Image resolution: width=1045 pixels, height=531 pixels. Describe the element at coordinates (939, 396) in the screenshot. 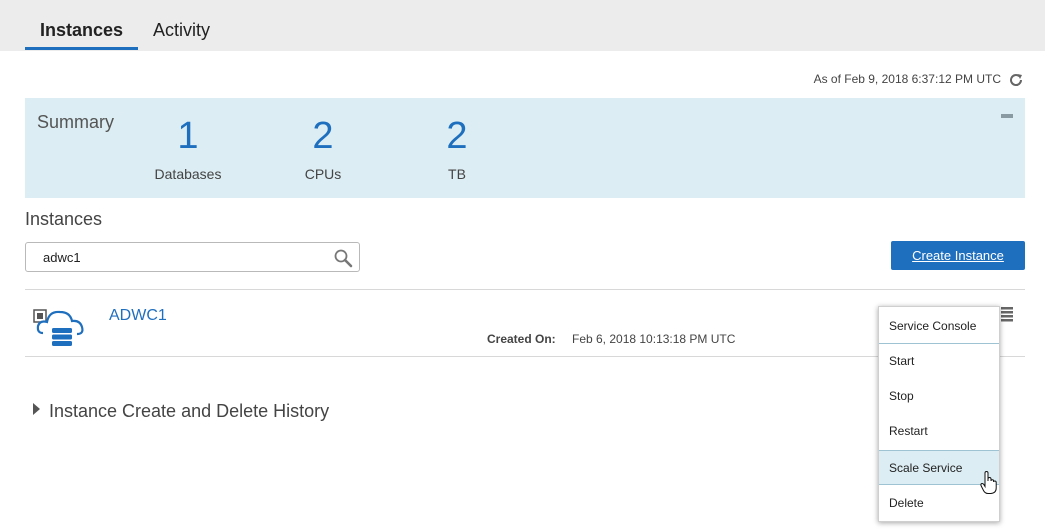

I see `menu-item-stop: Stop` at that location.